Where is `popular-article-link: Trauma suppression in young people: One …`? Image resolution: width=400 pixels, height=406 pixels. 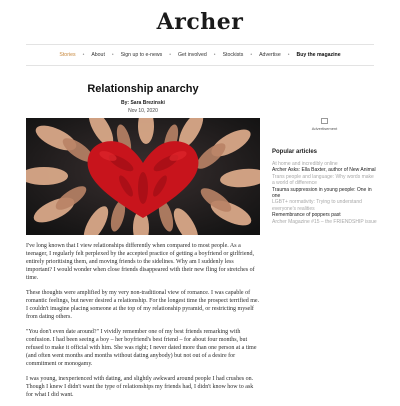 popular-article-link: Trauma suppression in young people: One … is located at coordinates (324, 193).